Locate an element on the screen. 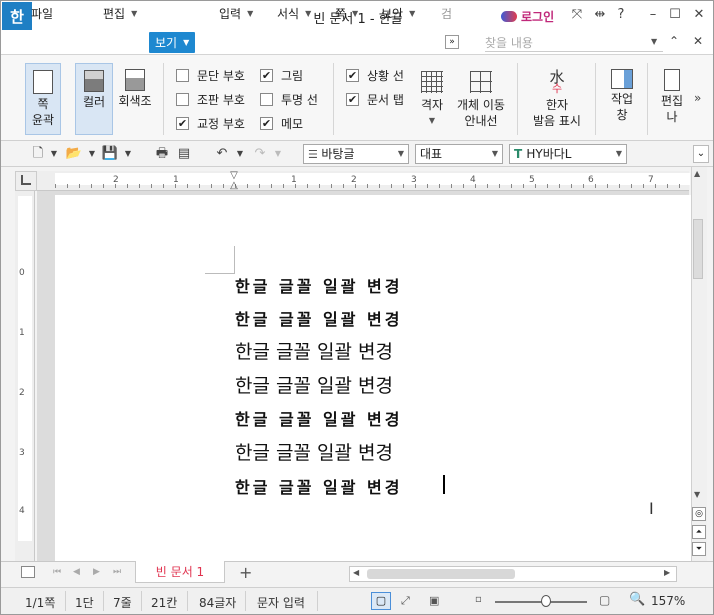 The image size is (714, 615). ruler-corner is located at coordinates (26, 181).